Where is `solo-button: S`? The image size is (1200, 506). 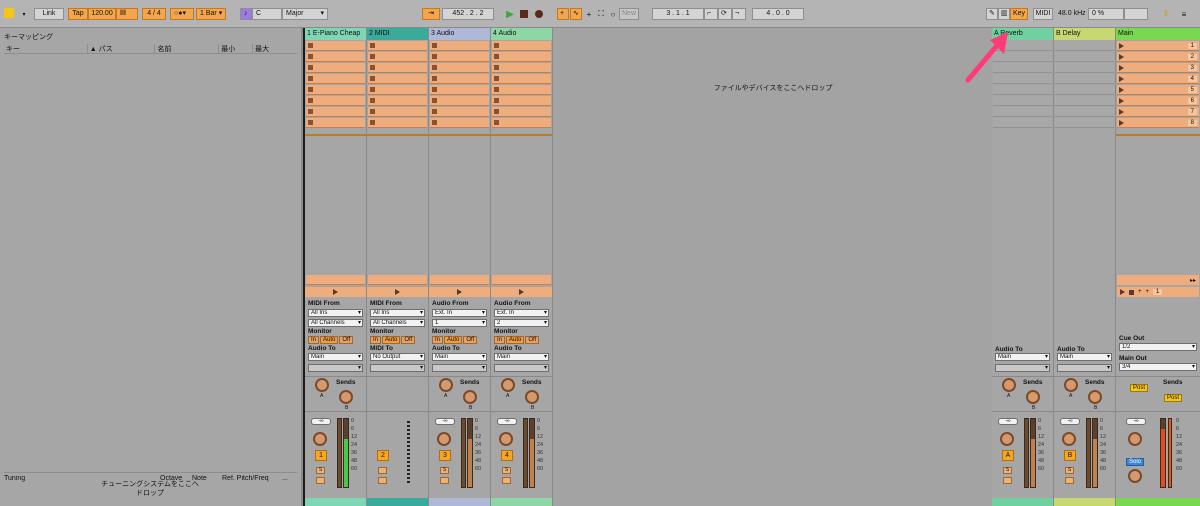 solo-button: S is located at coordinates (1069, 470).